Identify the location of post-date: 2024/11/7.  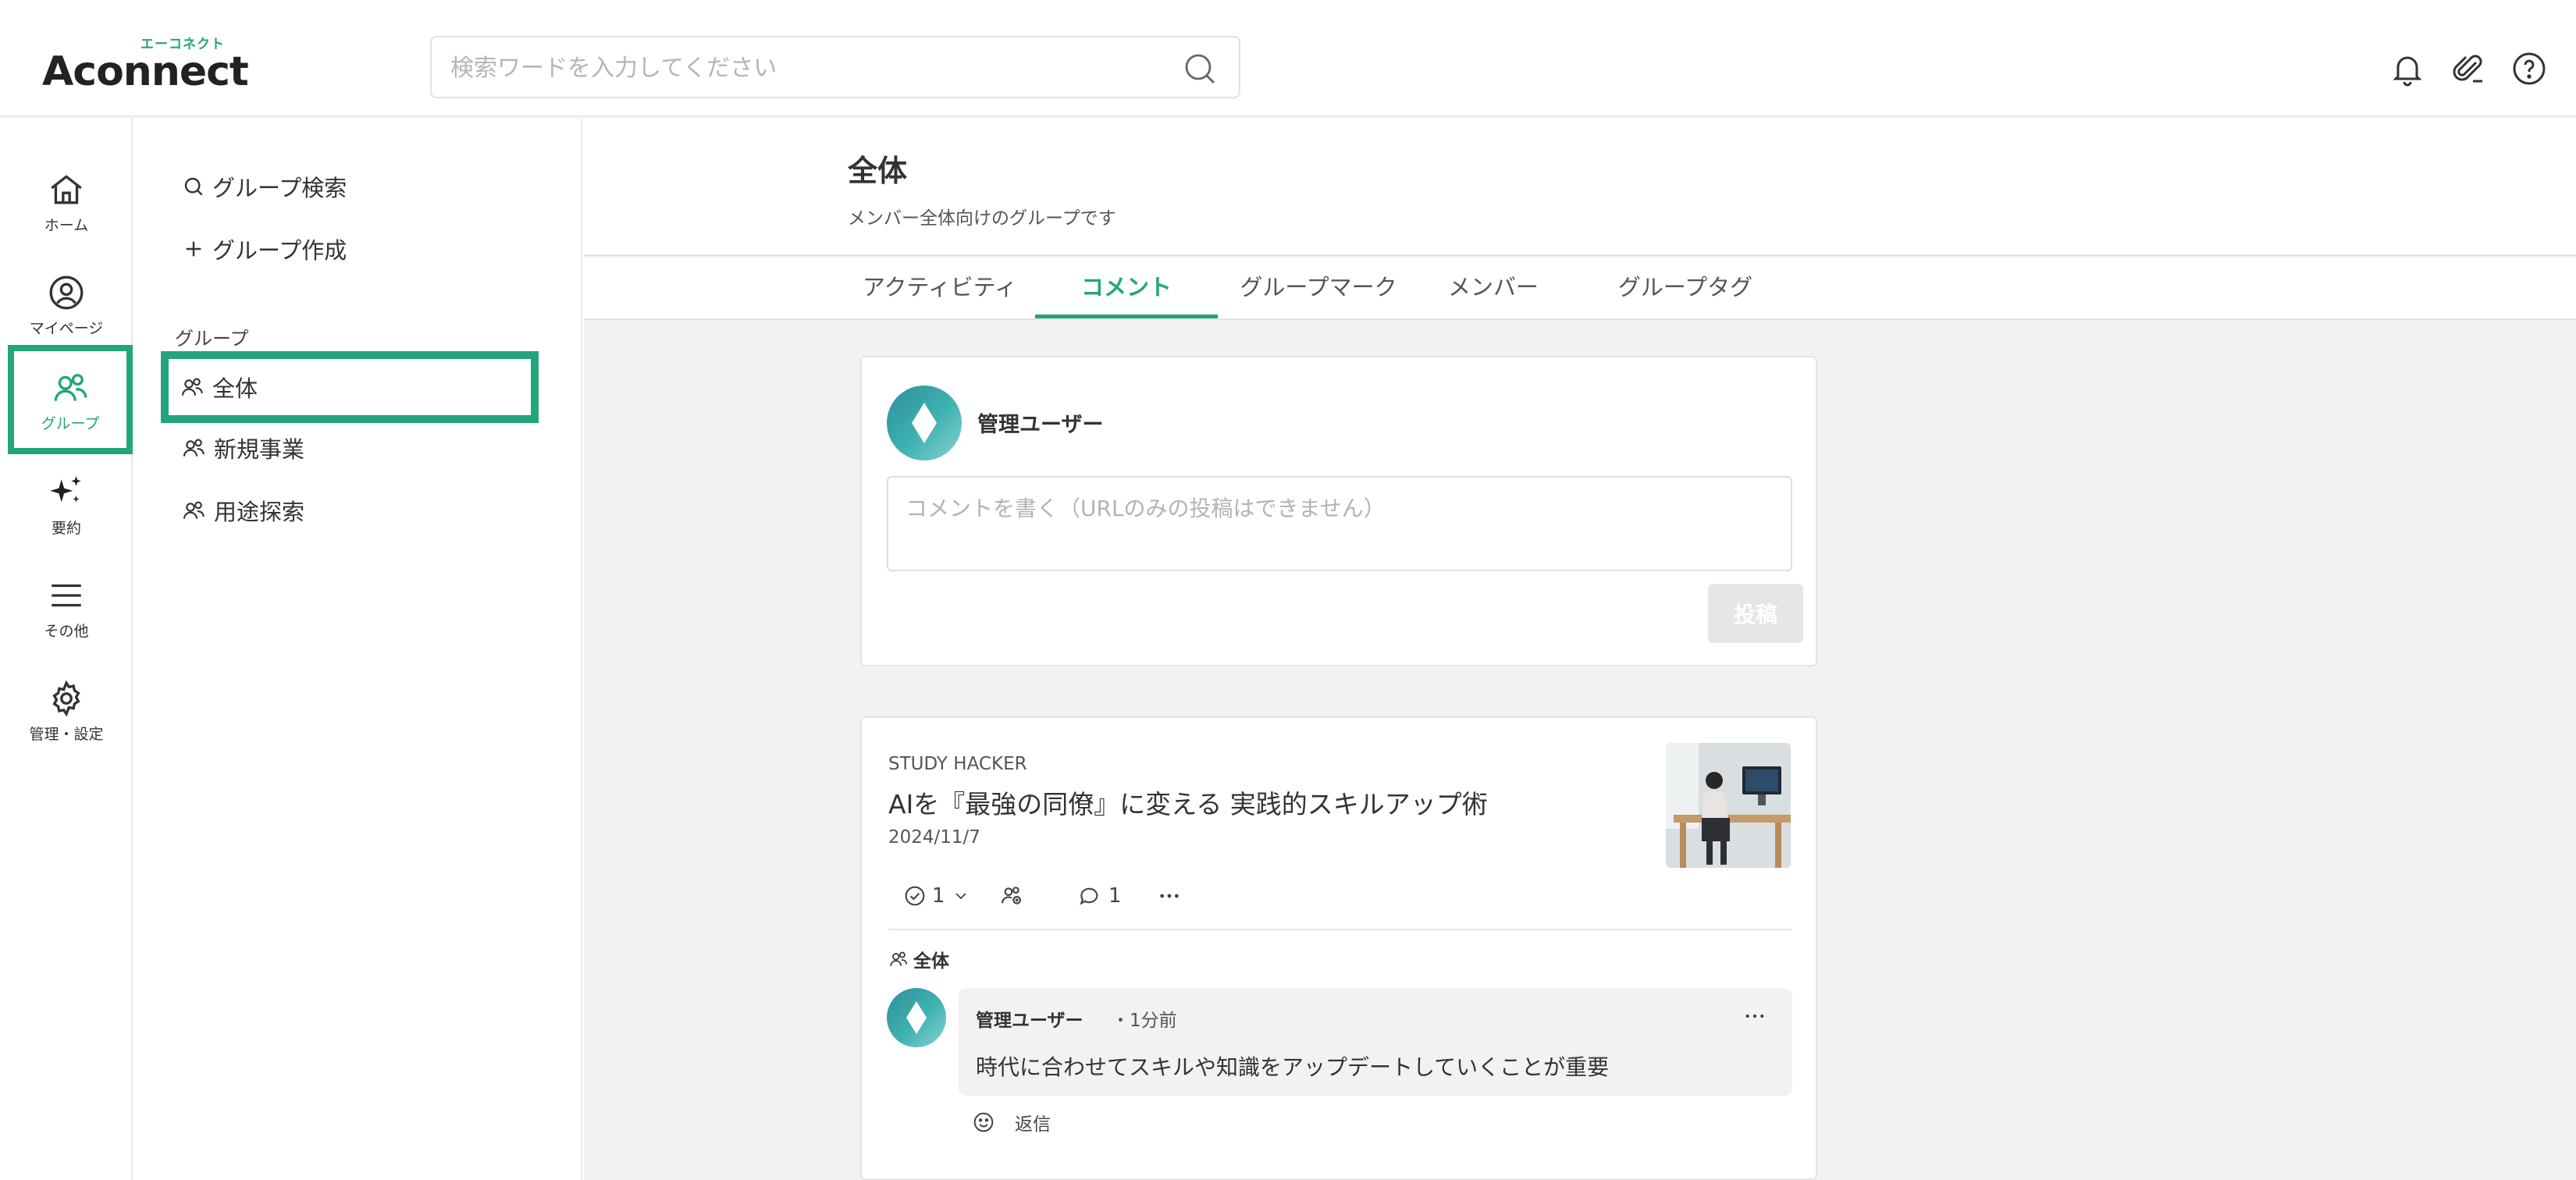
(934, 837).